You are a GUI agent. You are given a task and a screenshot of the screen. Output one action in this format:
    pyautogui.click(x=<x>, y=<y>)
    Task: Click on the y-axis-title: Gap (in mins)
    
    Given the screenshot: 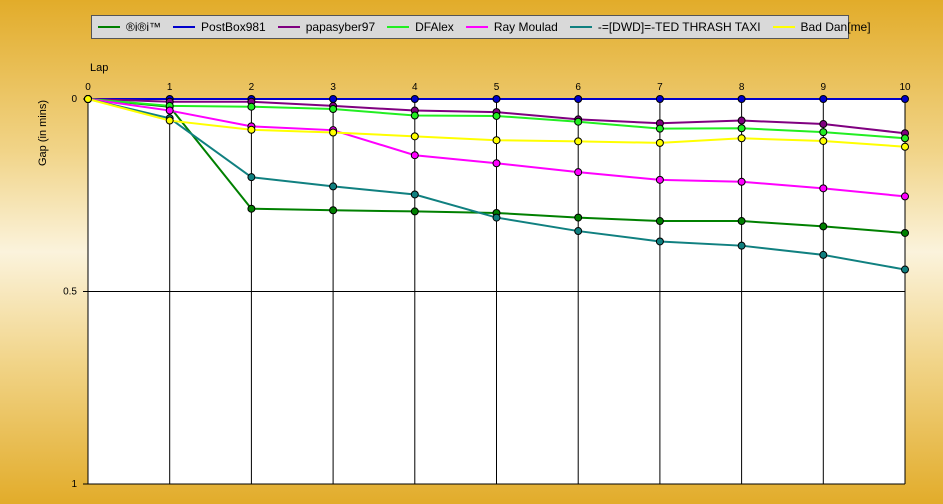 What is the action you would take?
    pyautogui.click(x=43, y=133)
    